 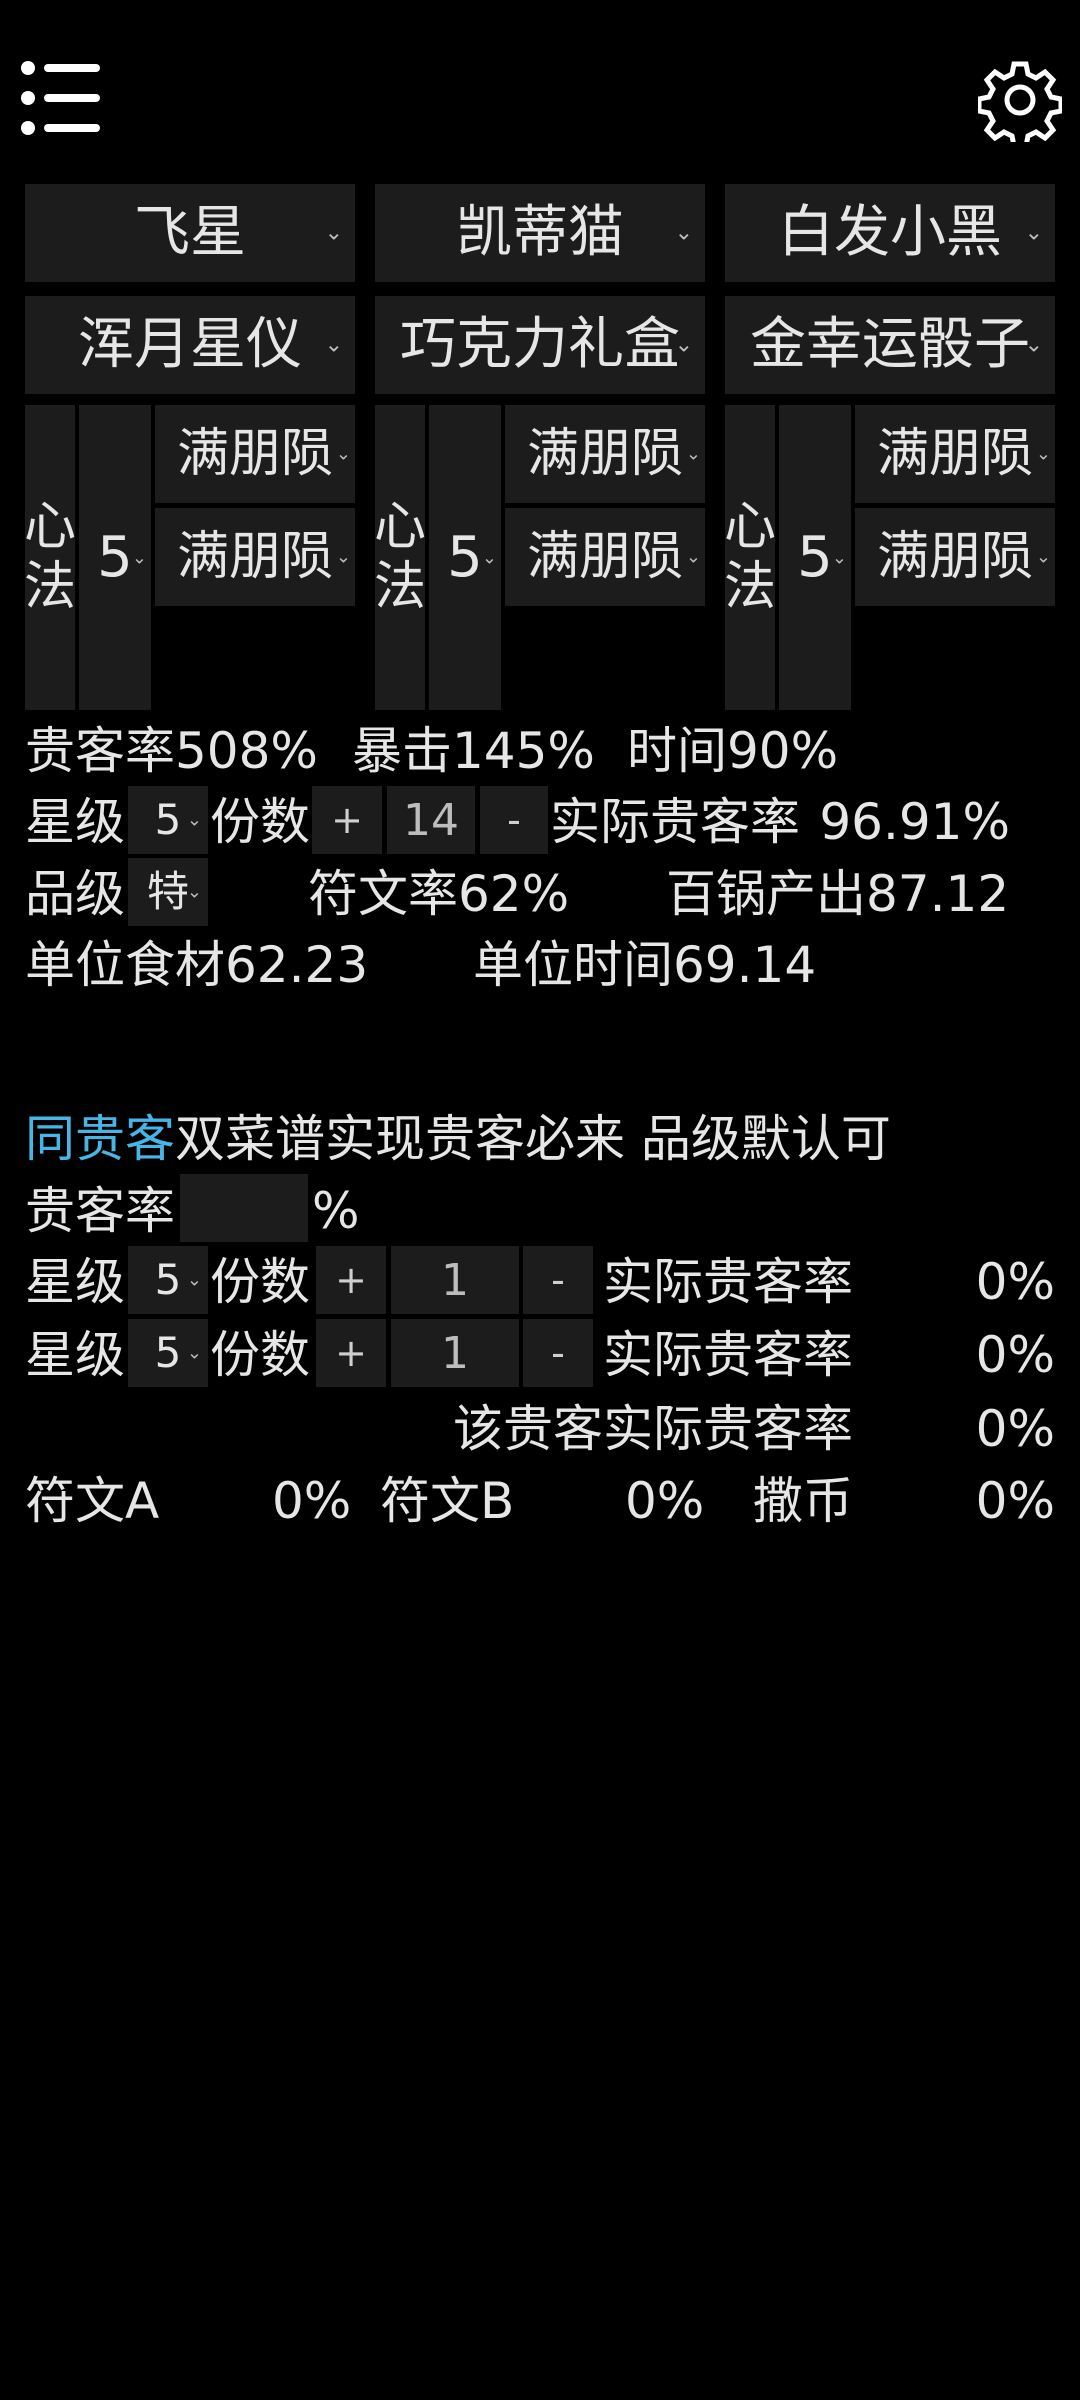 I want to click on item-select-1: 浑月星仪 ⌄, so click(x=190, y=345).